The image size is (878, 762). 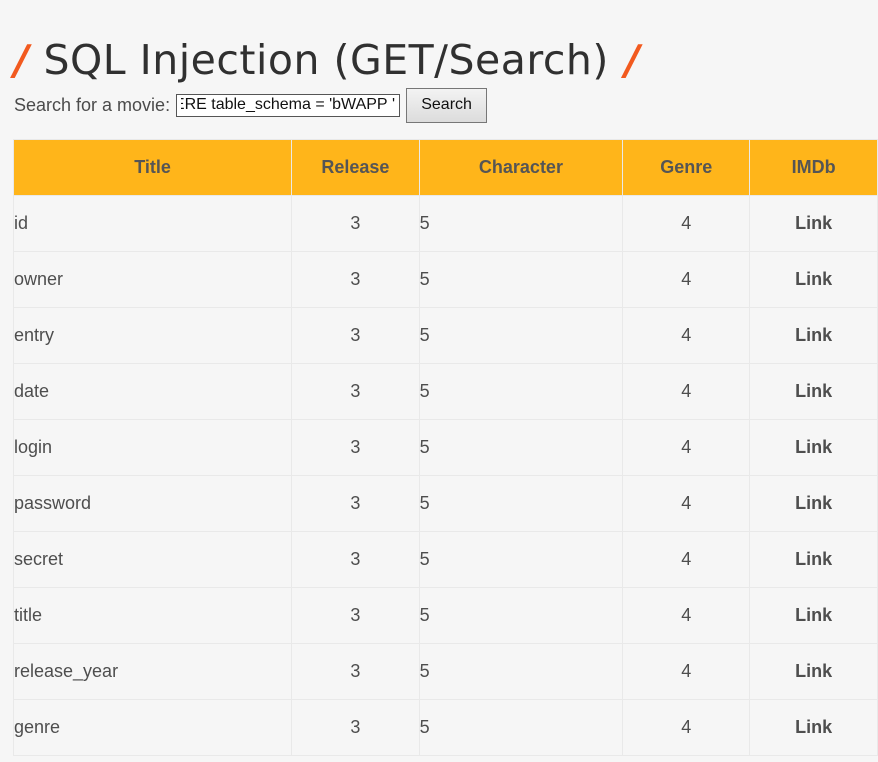 I want to click on table-row: login 3 5 4 Link, so click(x=445, y=447).